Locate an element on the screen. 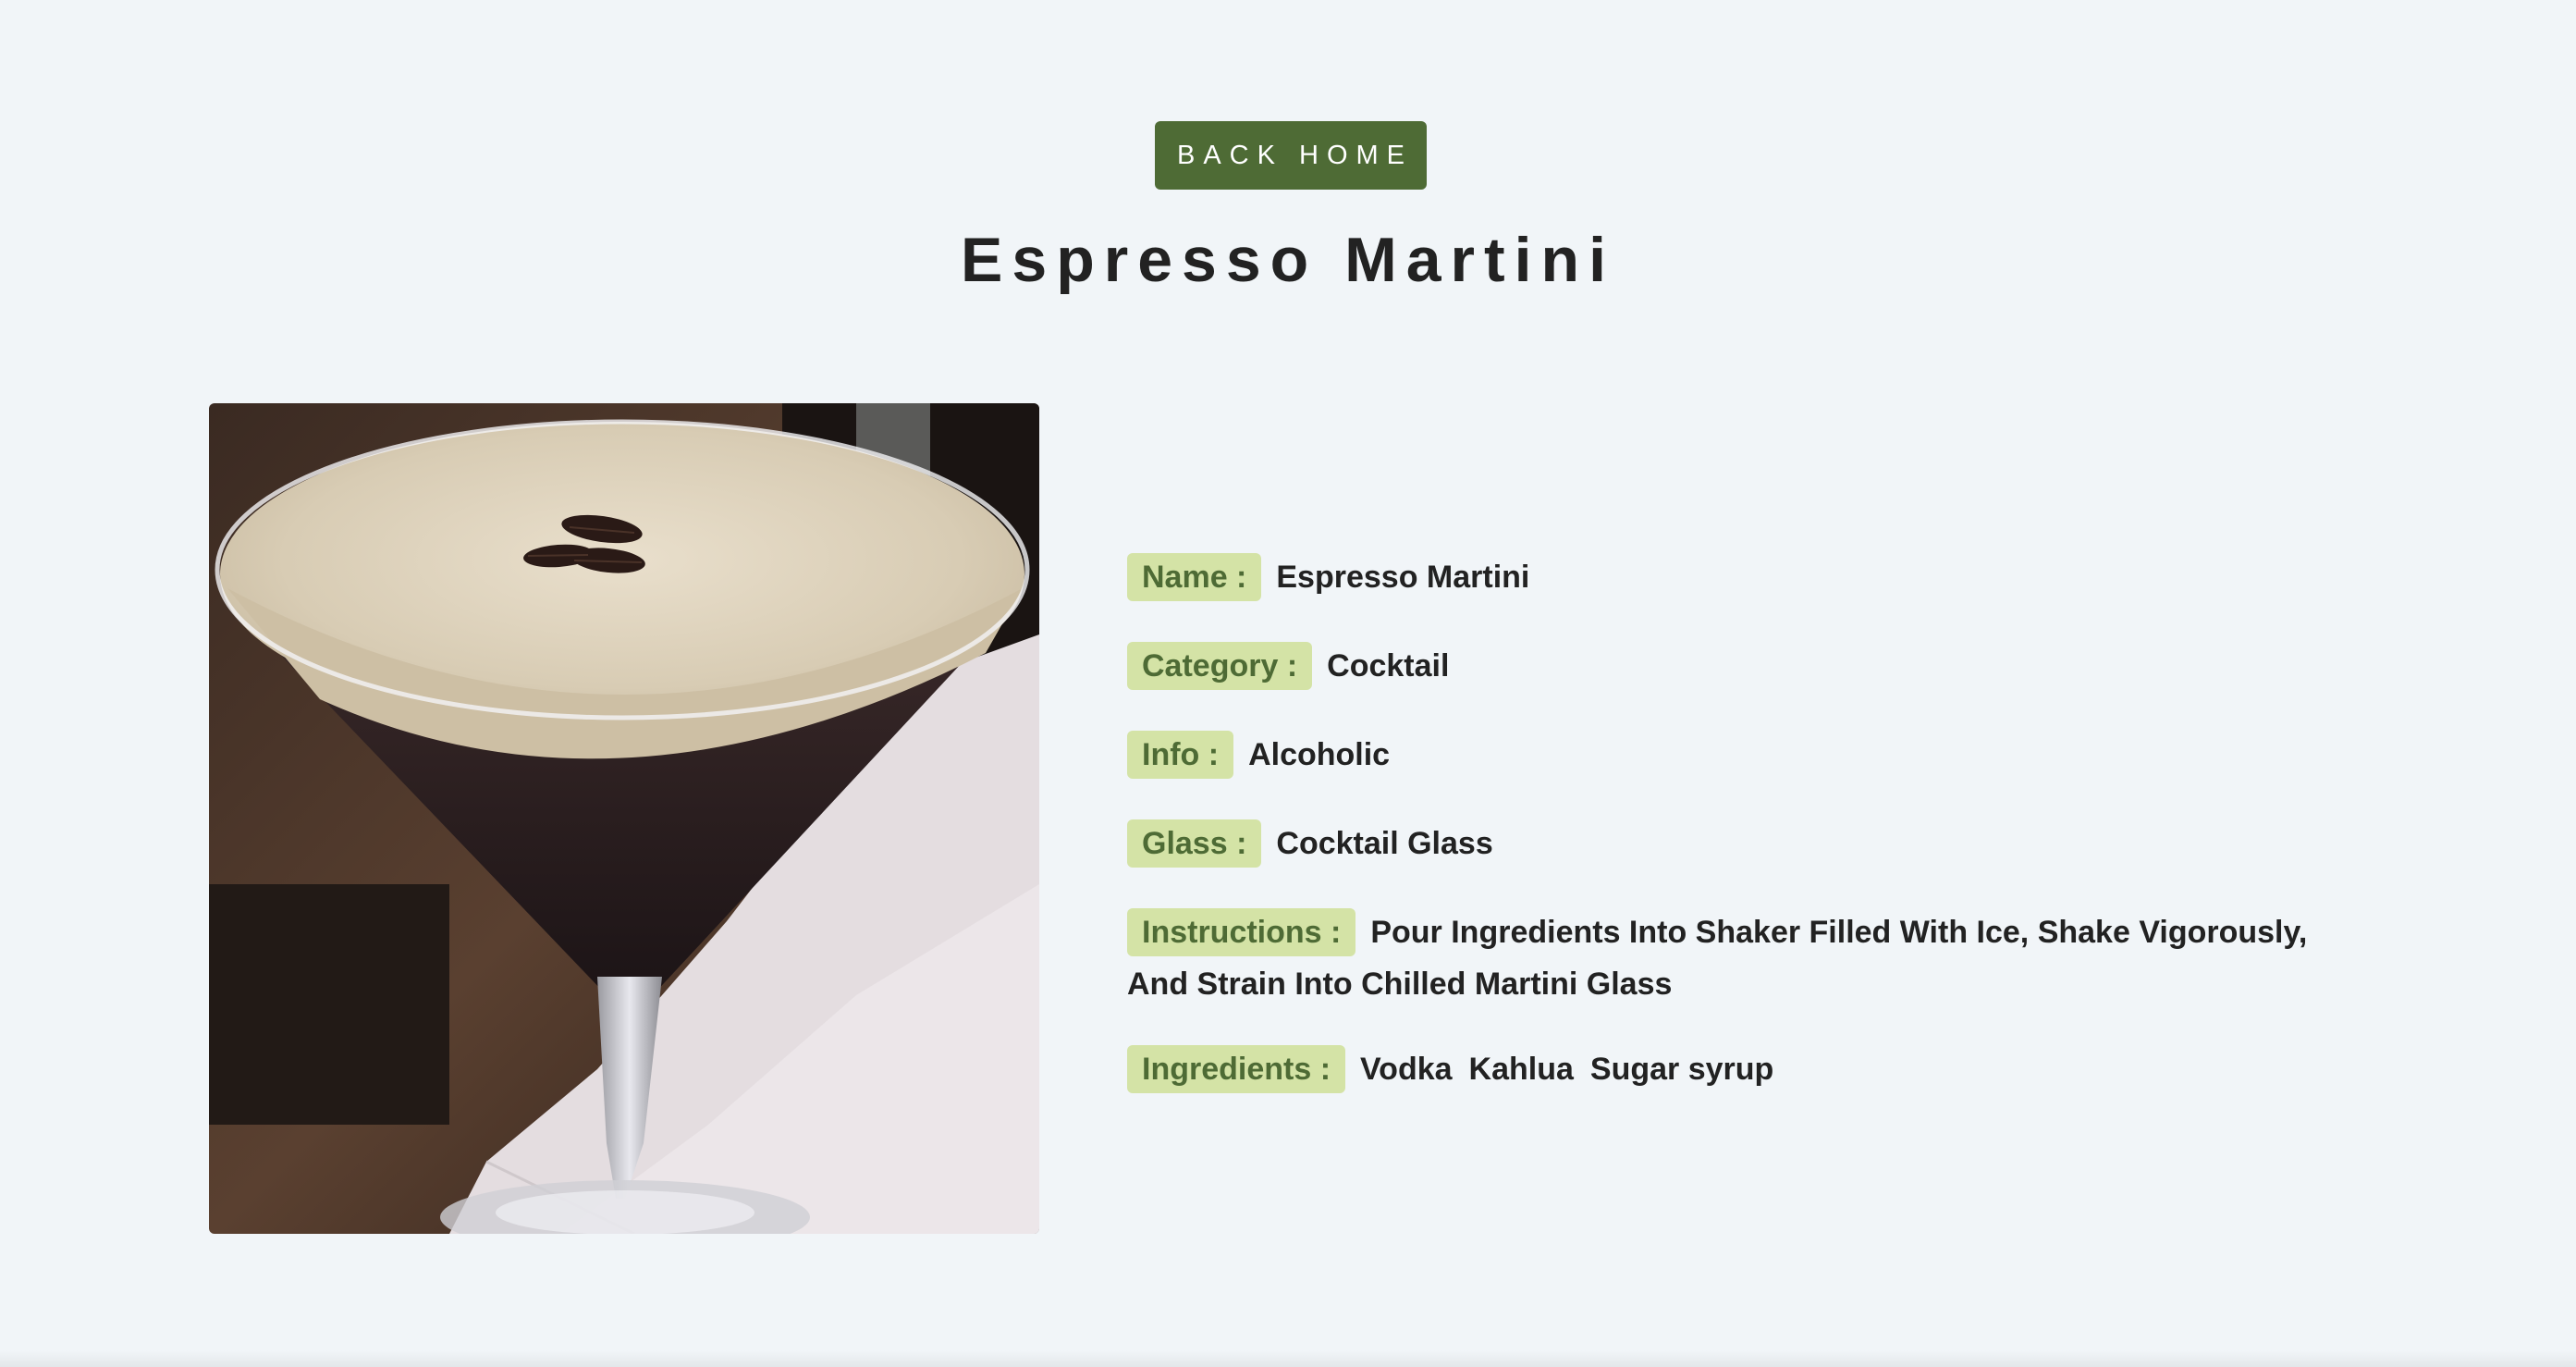 The height and width of the screenshot is (1367, 2576). detail-label: Ingredients : is located at coordinates (1237, 1069).